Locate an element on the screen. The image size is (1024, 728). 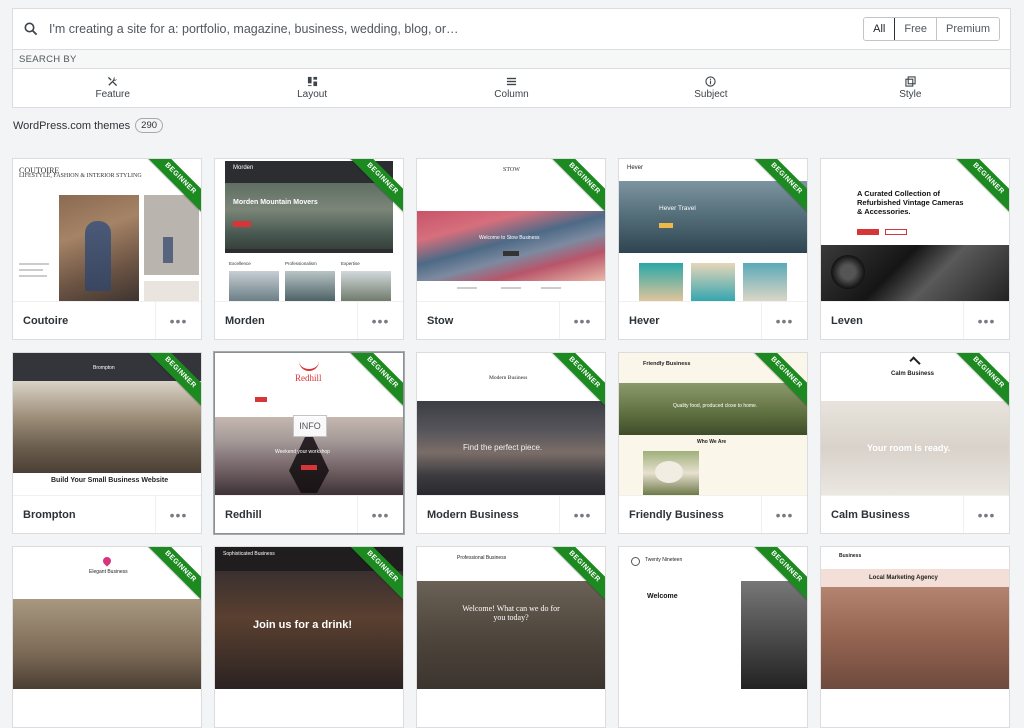
theme-name: Friendly Business is located at coordinates (690, 515).